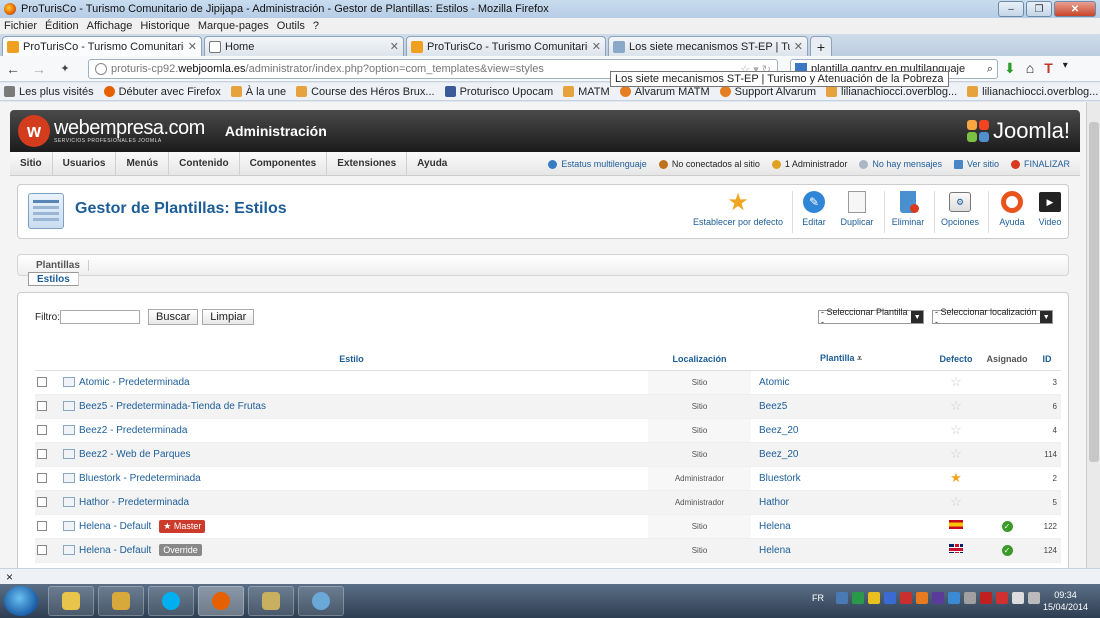 Image resolution: width=1100 pixels, height=618 pixels. What do you see at coordinates (992, 317) in the screenshot?
I see `select-location: - Seleccionar localización - ▼` at bounding box center [992, 317].